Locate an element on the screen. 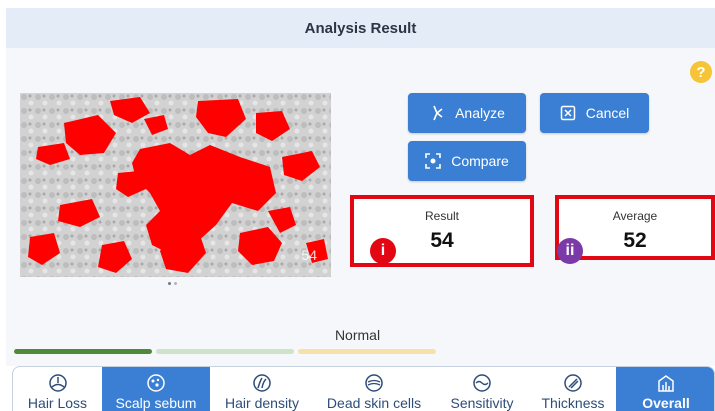 This screenshot has width=715, height=411. status-scale is located at coordinates (225, 351).